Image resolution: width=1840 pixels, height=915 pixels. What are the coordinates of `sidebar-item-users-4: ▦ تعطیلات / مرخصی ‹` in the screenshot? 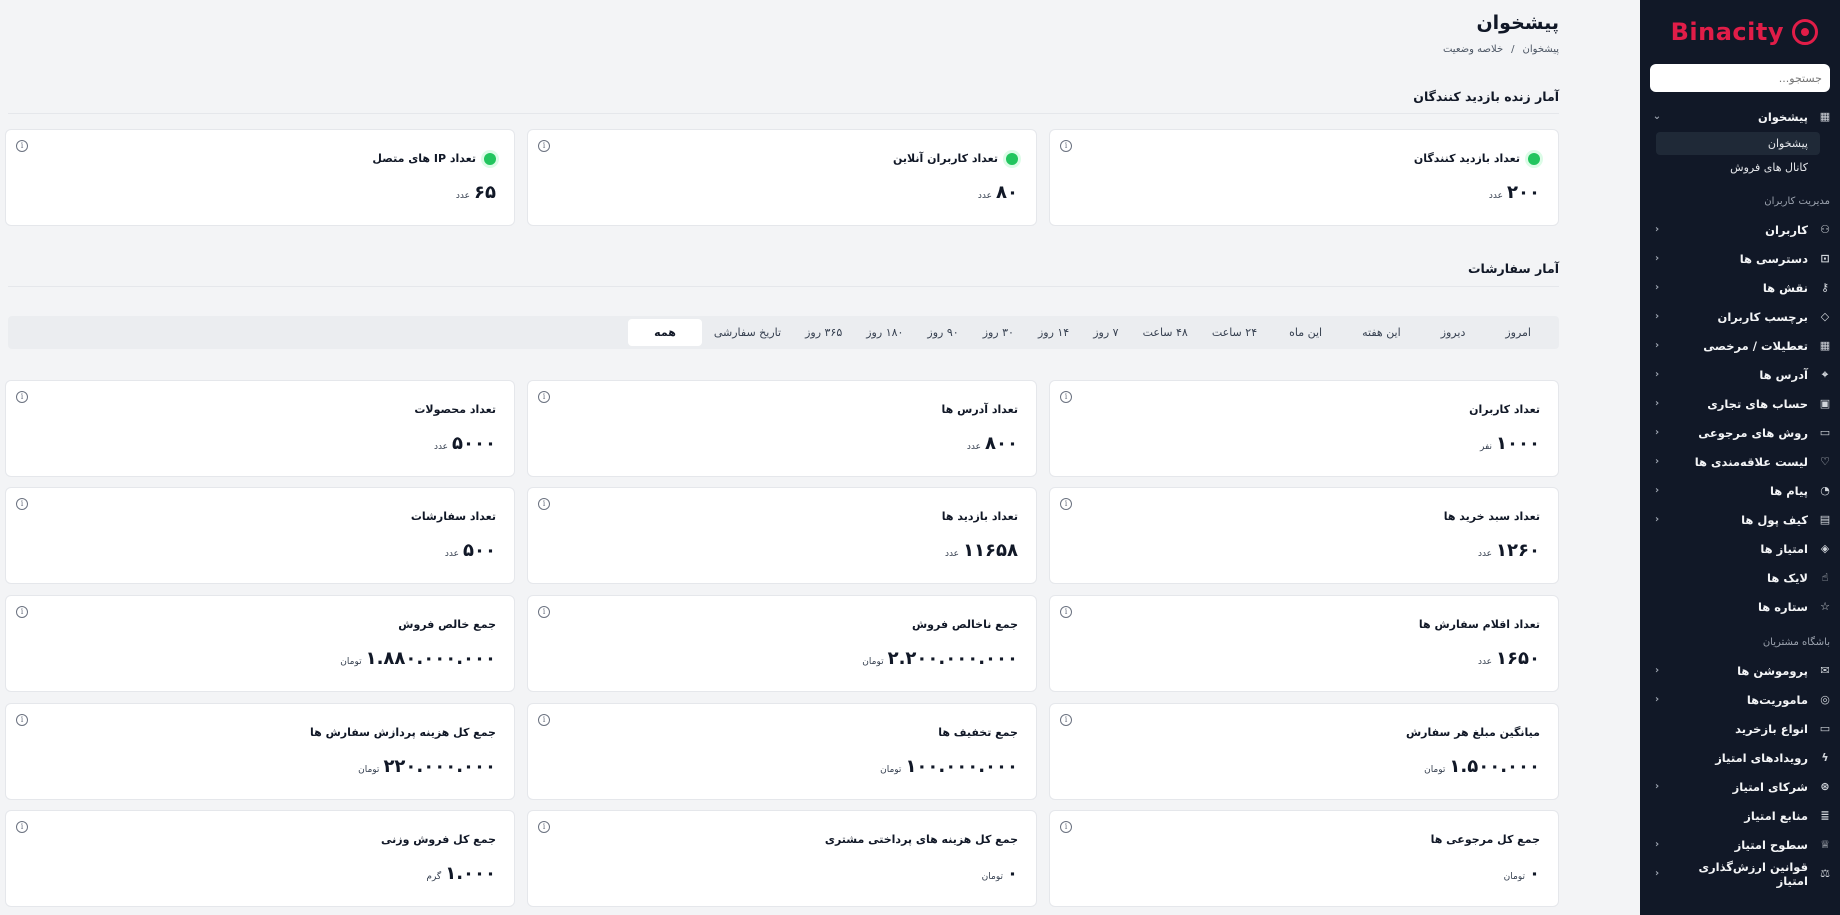 It's located at (1740, 345).